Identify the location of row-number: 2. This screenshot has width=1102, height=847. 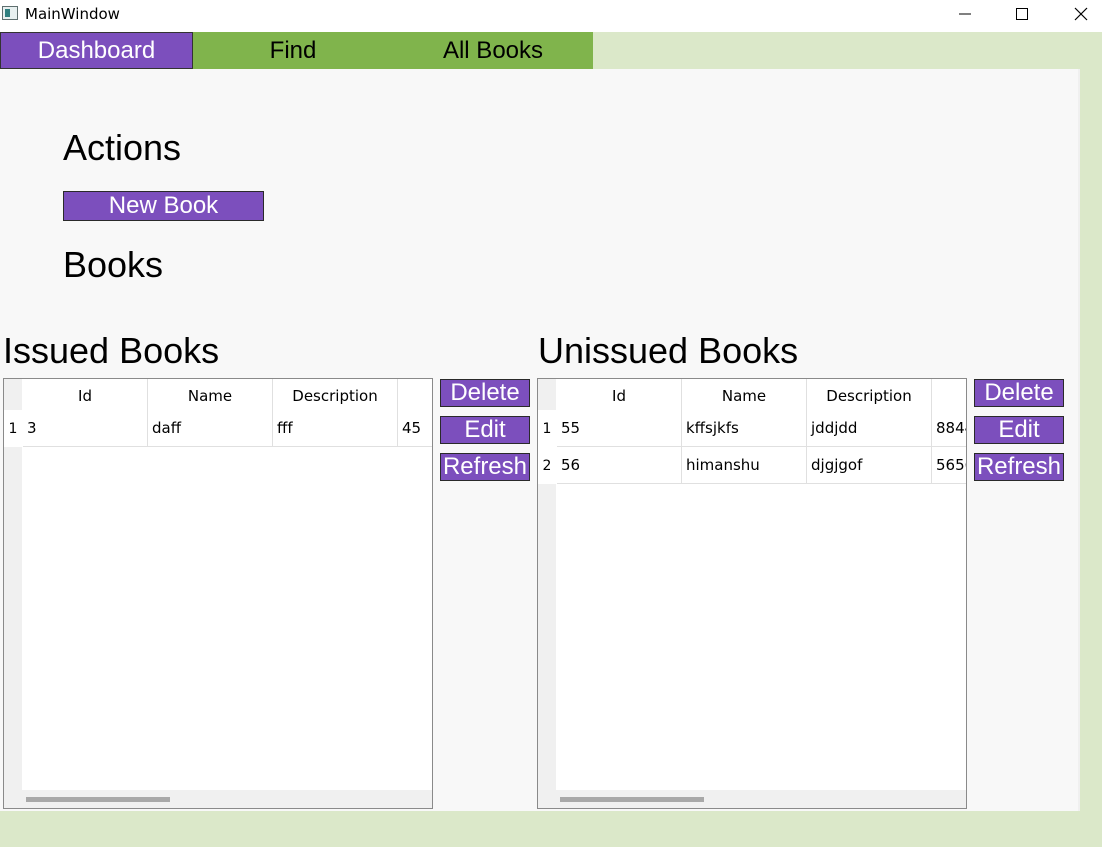
(547, 465).